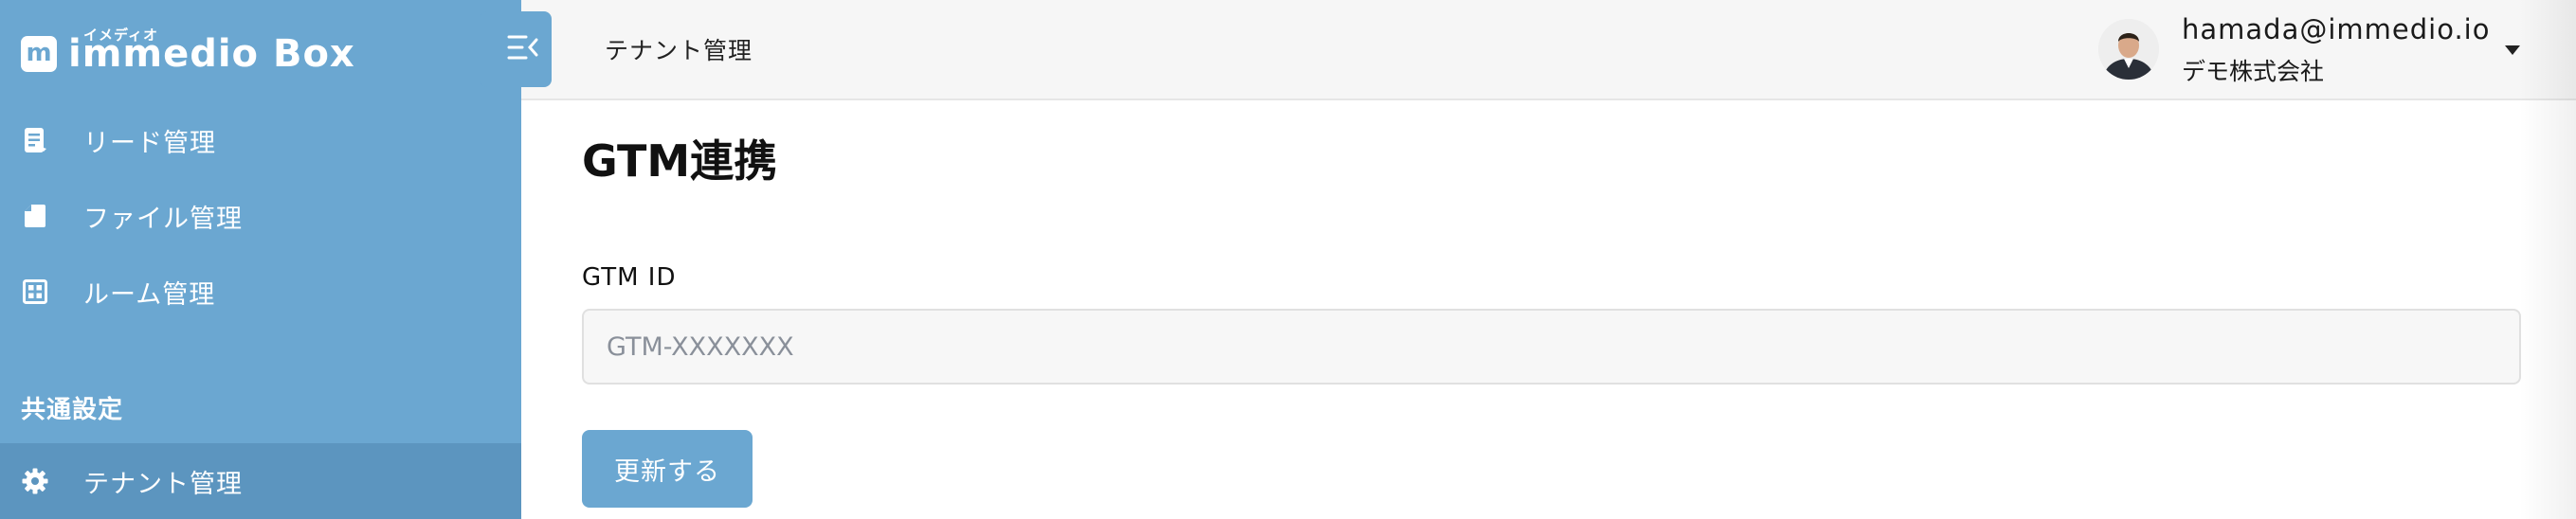 The image size is (2576, 519). I want to click on app-logo: m イメディオ immedio Box, so click(188, 49).